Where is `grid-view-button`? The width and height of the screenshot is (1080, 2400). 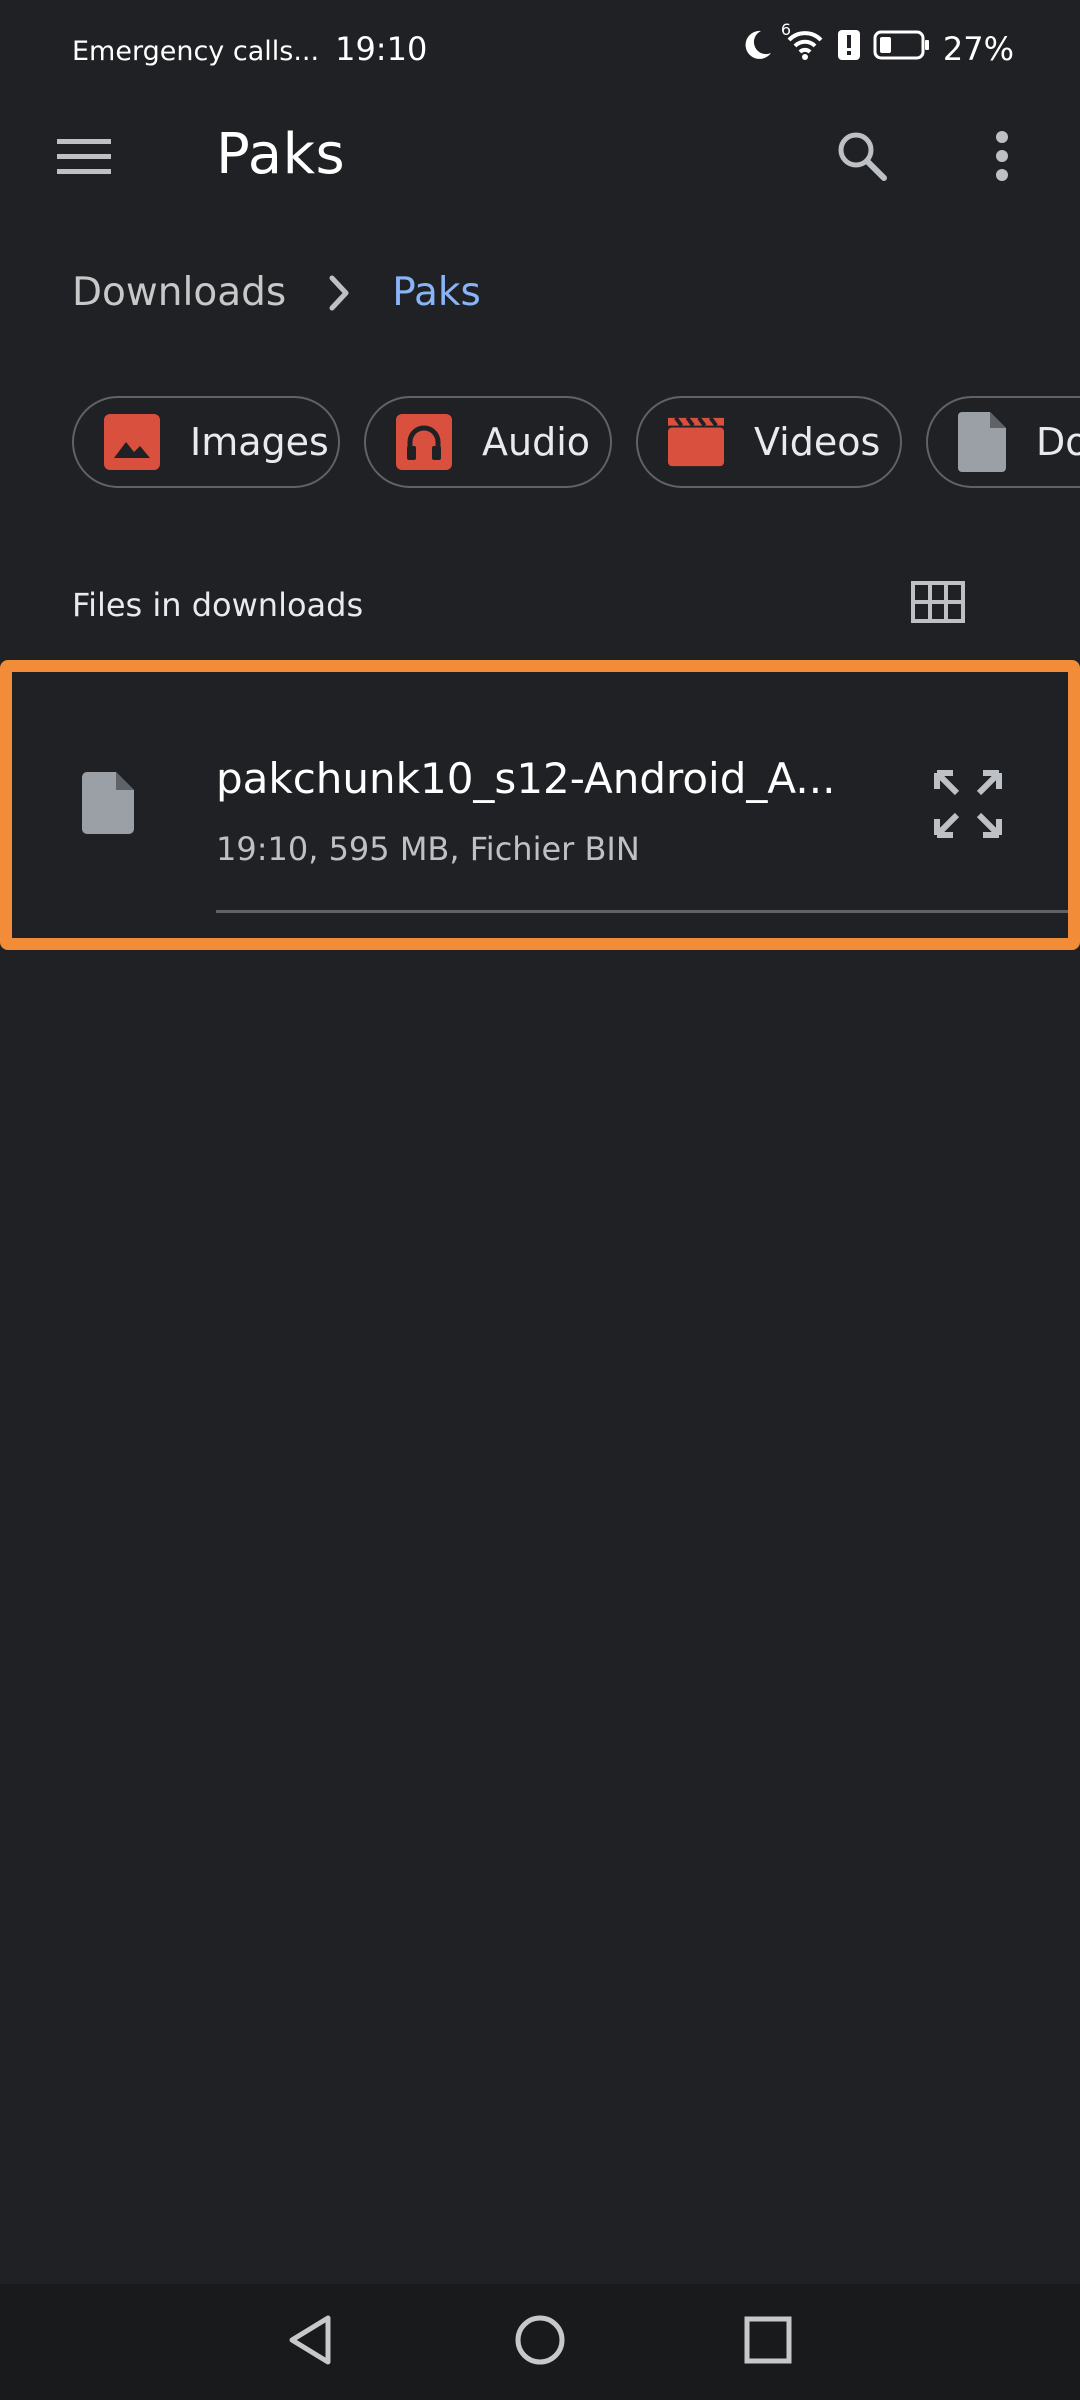
grid-view-button is located at coordinates (938, 604).